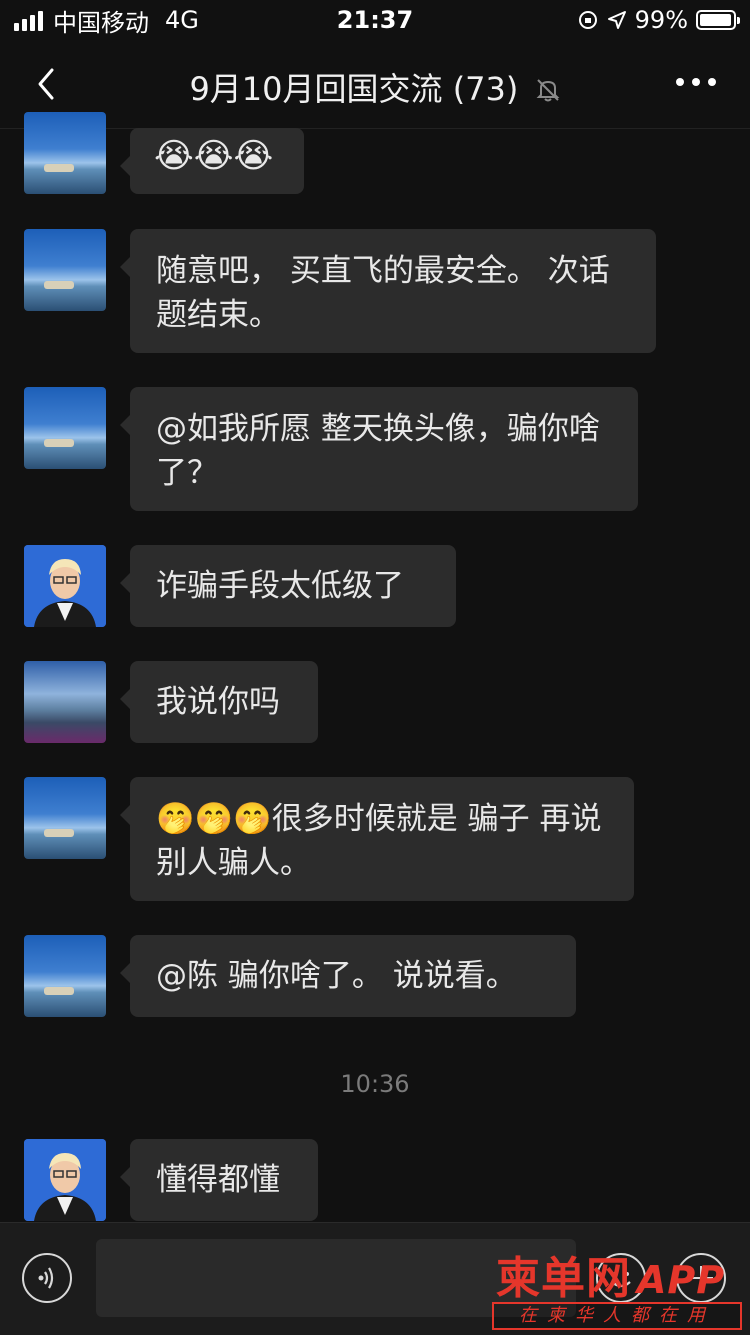 This screenshot has height=1335, width=750. What do you see at coordinates (288, 586) in the screenshot?
I see `message-bubble: 诈骗手段太低级了` at bounding box center [288, 586].